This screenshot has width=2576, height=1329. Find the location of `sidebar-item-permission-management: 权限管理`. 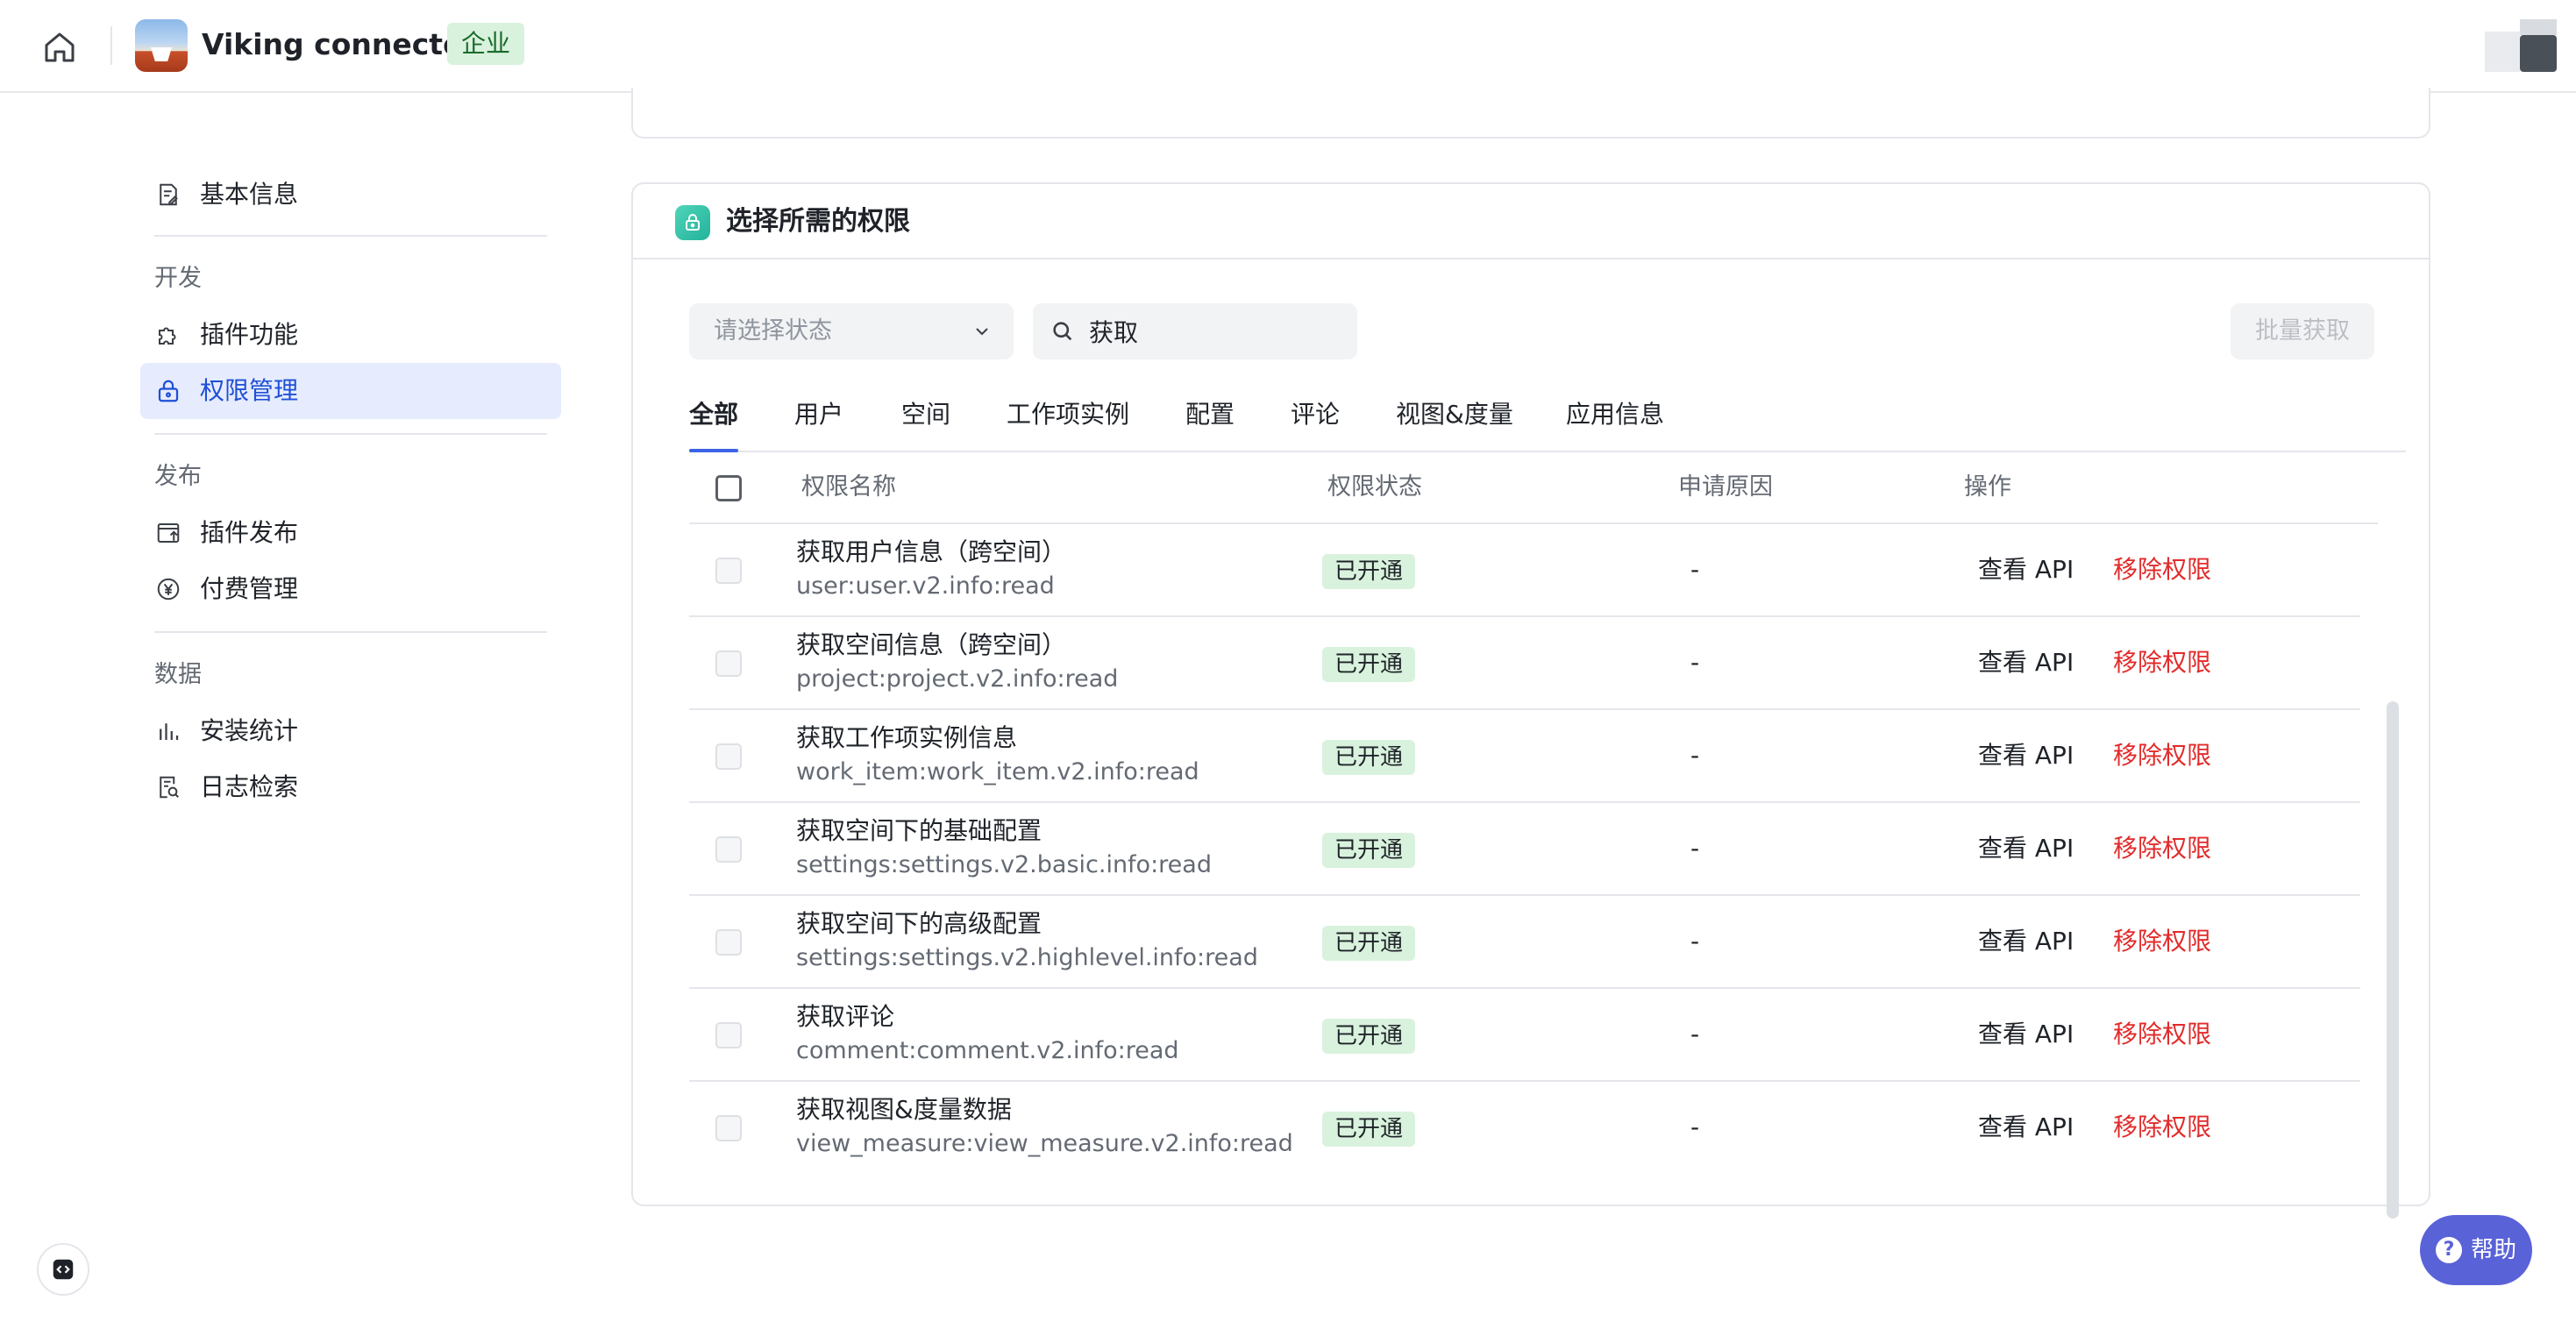

sidebar-item-permission-management: 权限管理 is located at coordinates (350, 391).